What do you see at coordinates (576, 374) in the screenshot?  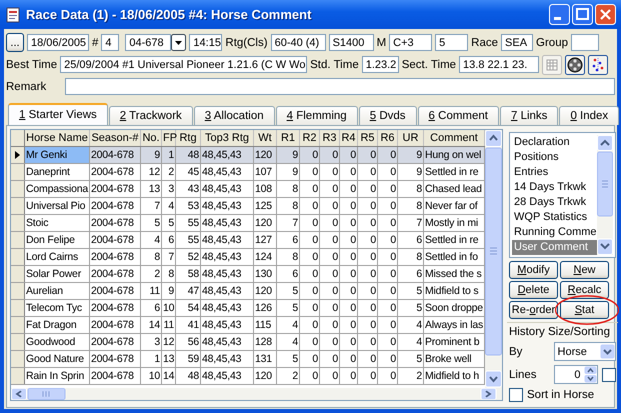 I see `lines-spinner: 0` at bounding box center [576, 374].